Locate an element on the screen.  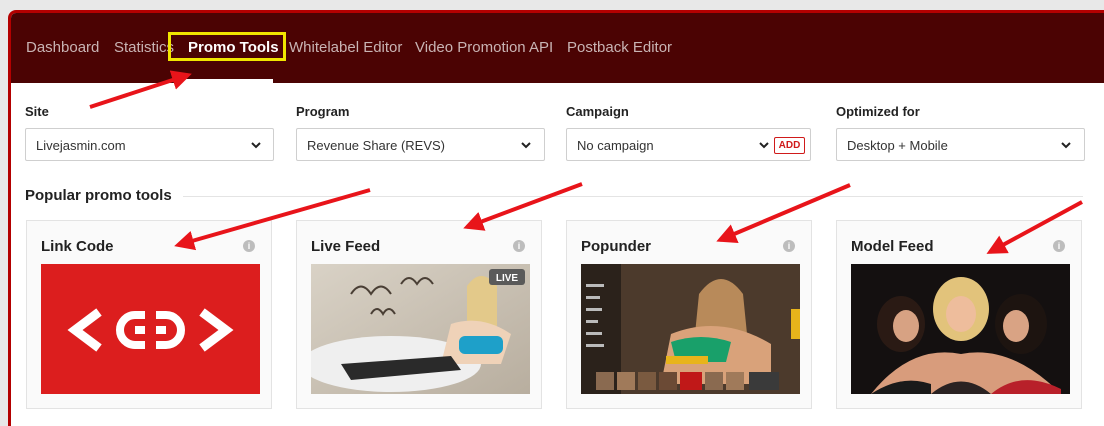
nav-video-promotion-api: Video Promotion API is located at coordinates (484, 47).